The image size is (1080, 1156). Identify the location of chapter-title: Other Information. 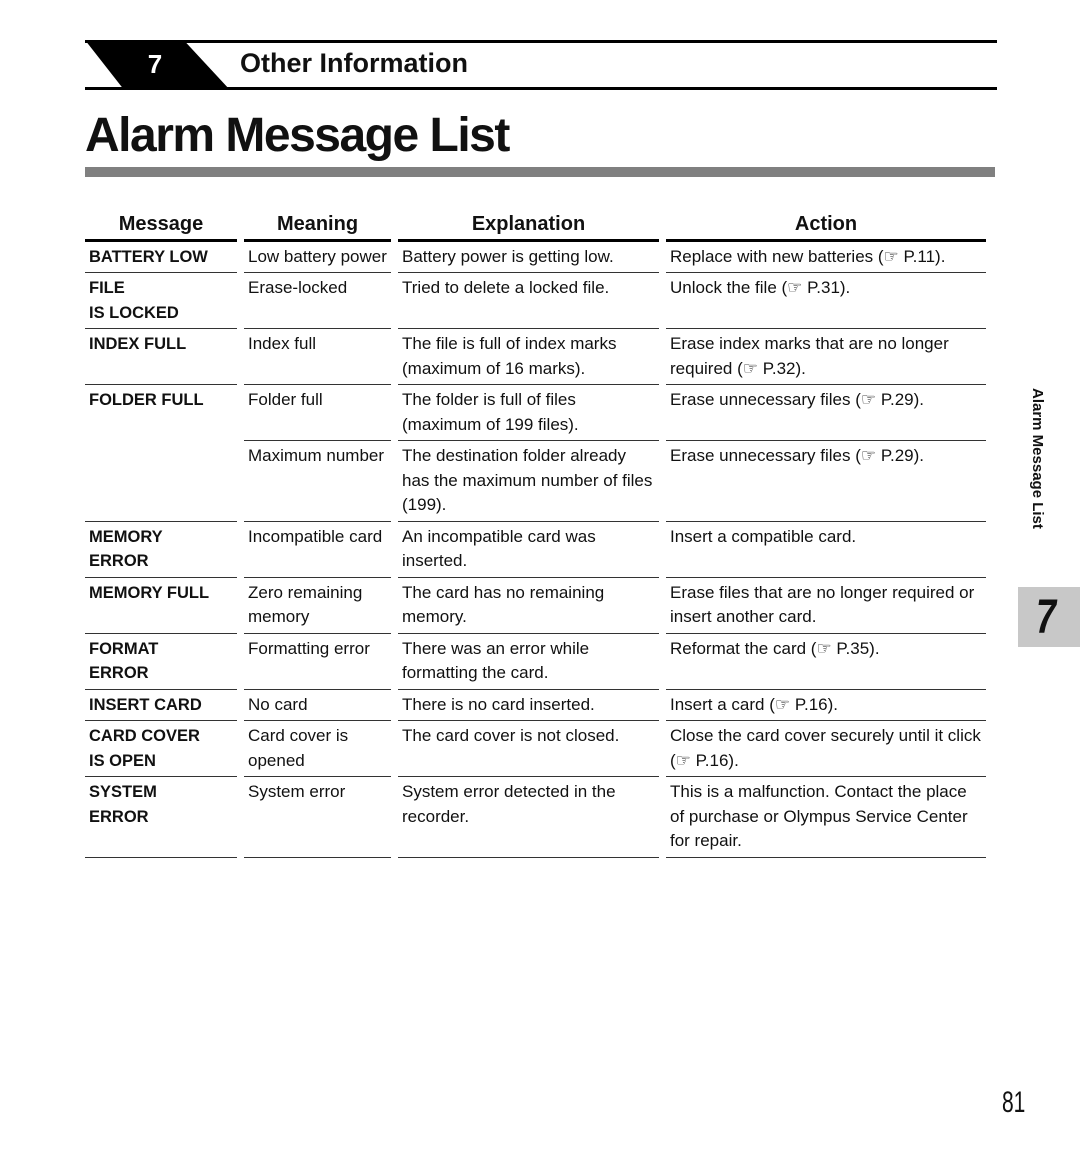
(354, 63).